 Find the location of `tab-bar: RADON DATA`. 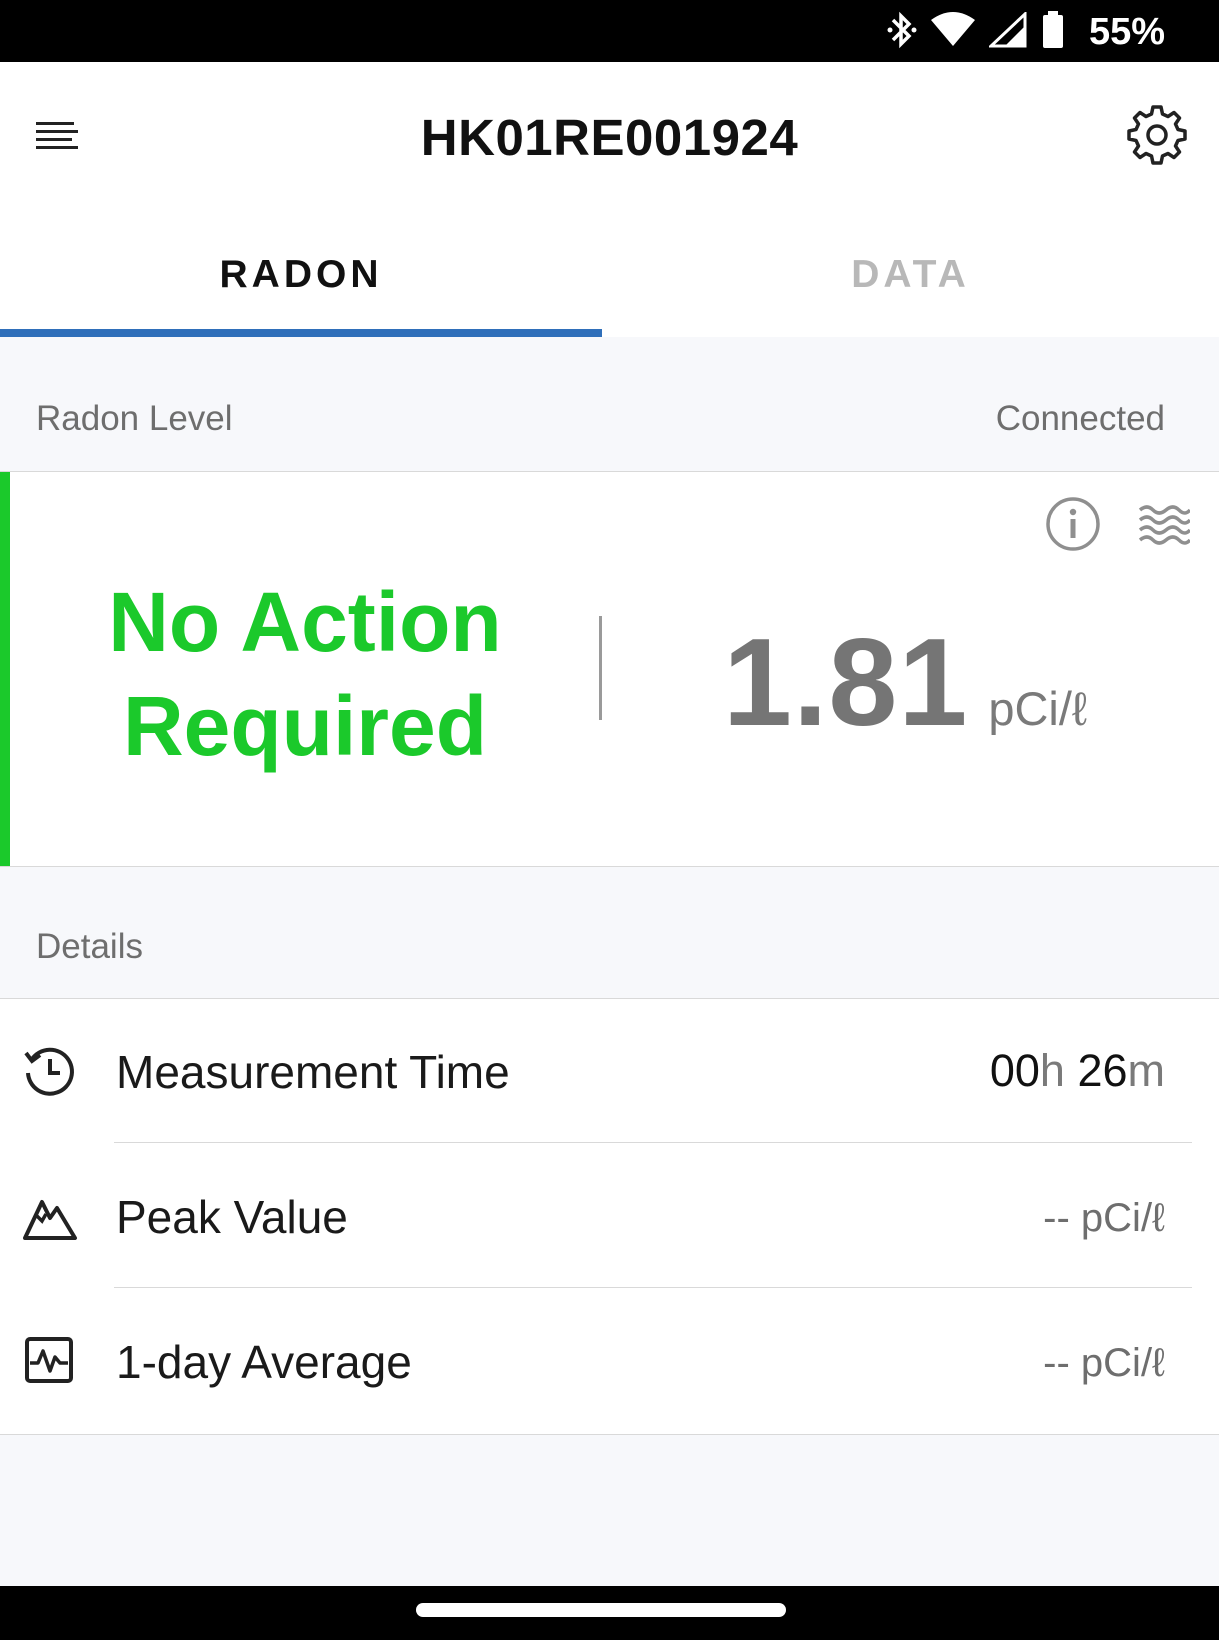

tab-bar: RADON DATA is located at coordinates (609, 274).